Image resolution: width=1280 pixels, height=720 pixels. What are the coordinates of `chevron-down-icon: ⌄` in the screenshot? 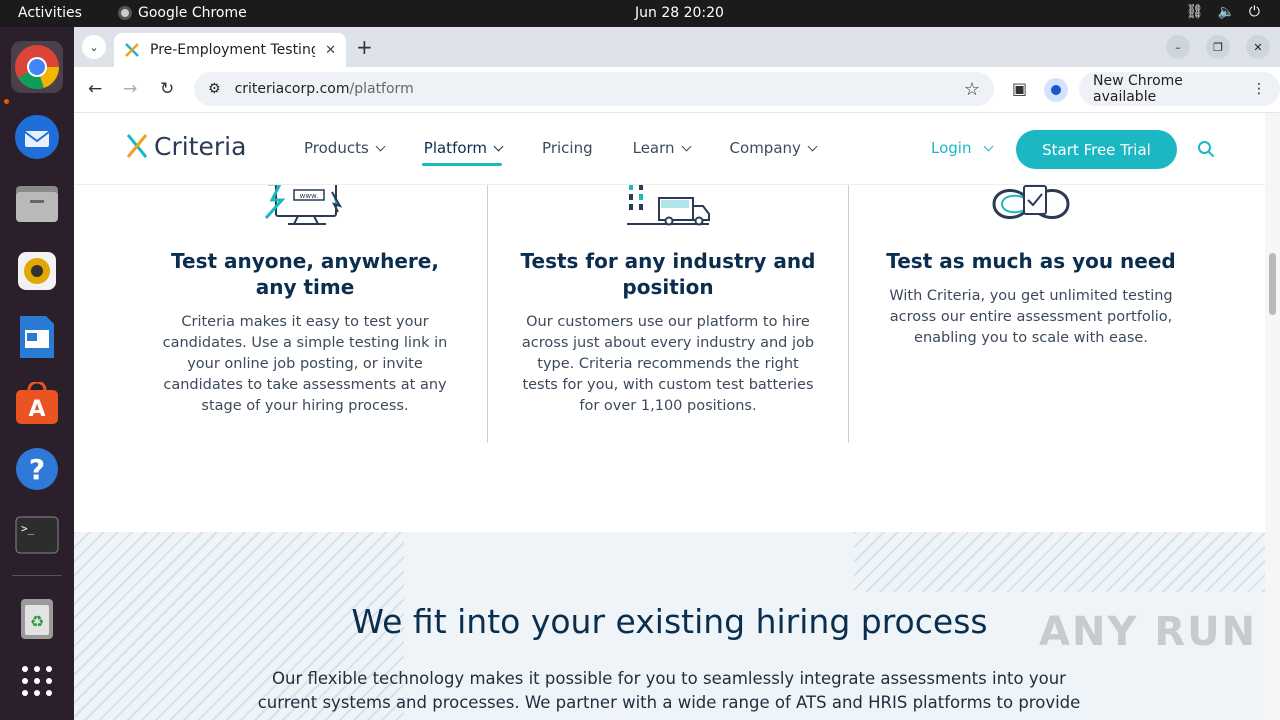 It's located at (94, 47).